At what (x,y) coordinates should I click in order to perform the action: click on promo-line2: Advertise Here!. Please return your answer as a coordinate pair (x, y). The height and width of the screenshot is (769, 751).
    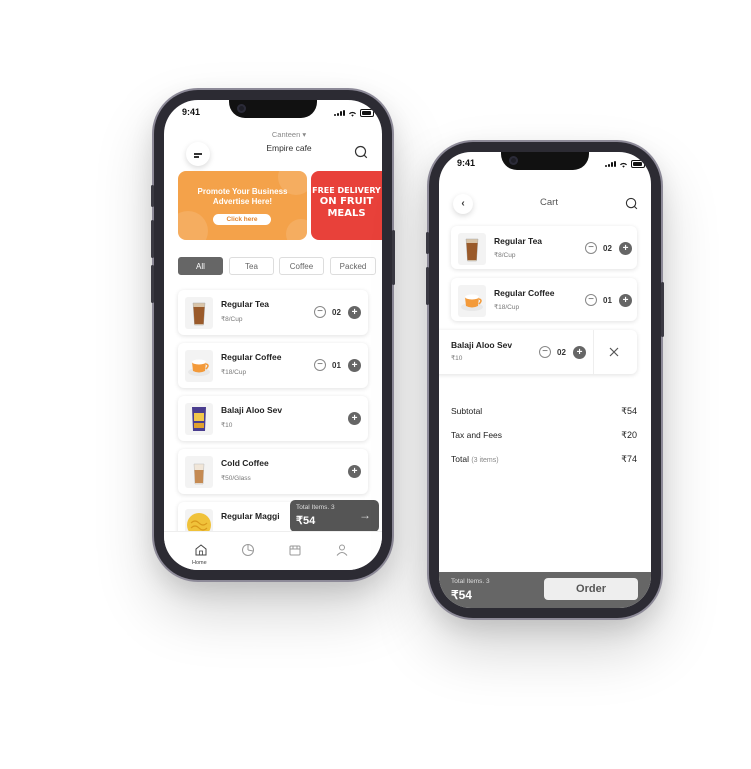
    Looking at the image, I should click on (242, 201).